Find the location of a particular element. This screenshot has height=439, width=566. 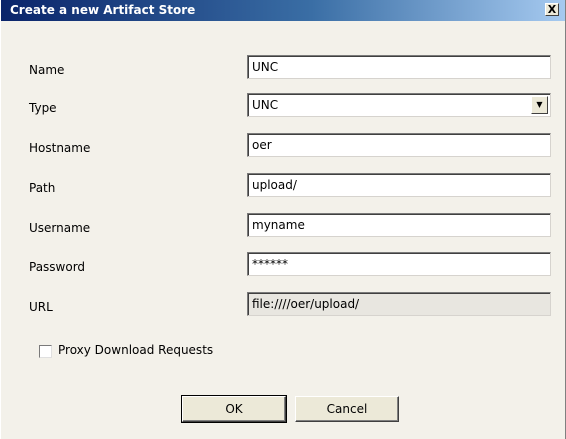

path-label: Path is located at coordinates (42, 188).